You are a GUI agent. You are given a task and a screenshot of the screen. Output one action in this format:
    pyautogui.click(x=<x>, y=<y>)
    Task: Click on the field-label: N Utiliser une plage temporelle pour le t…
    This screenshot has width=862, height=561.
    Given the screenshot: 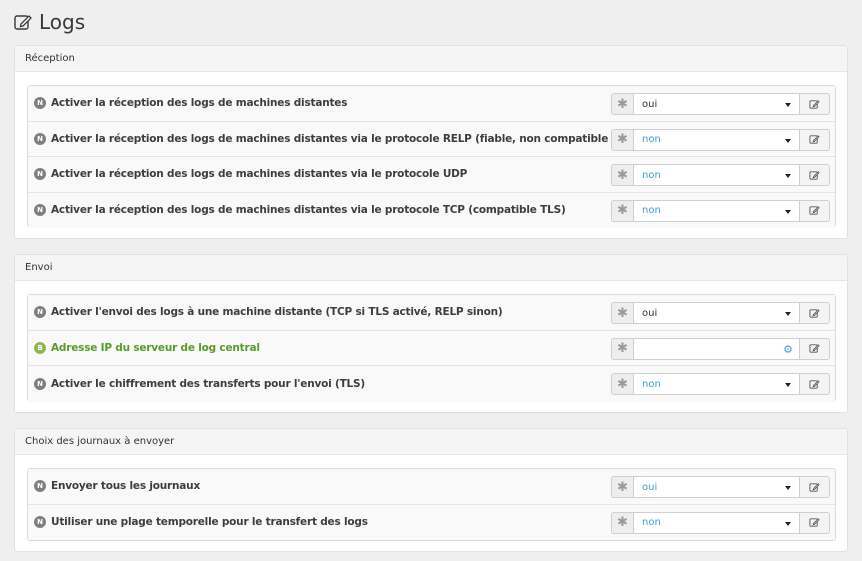 What is the action you would take?
    pyautogui.click(x=201, y=523)
    